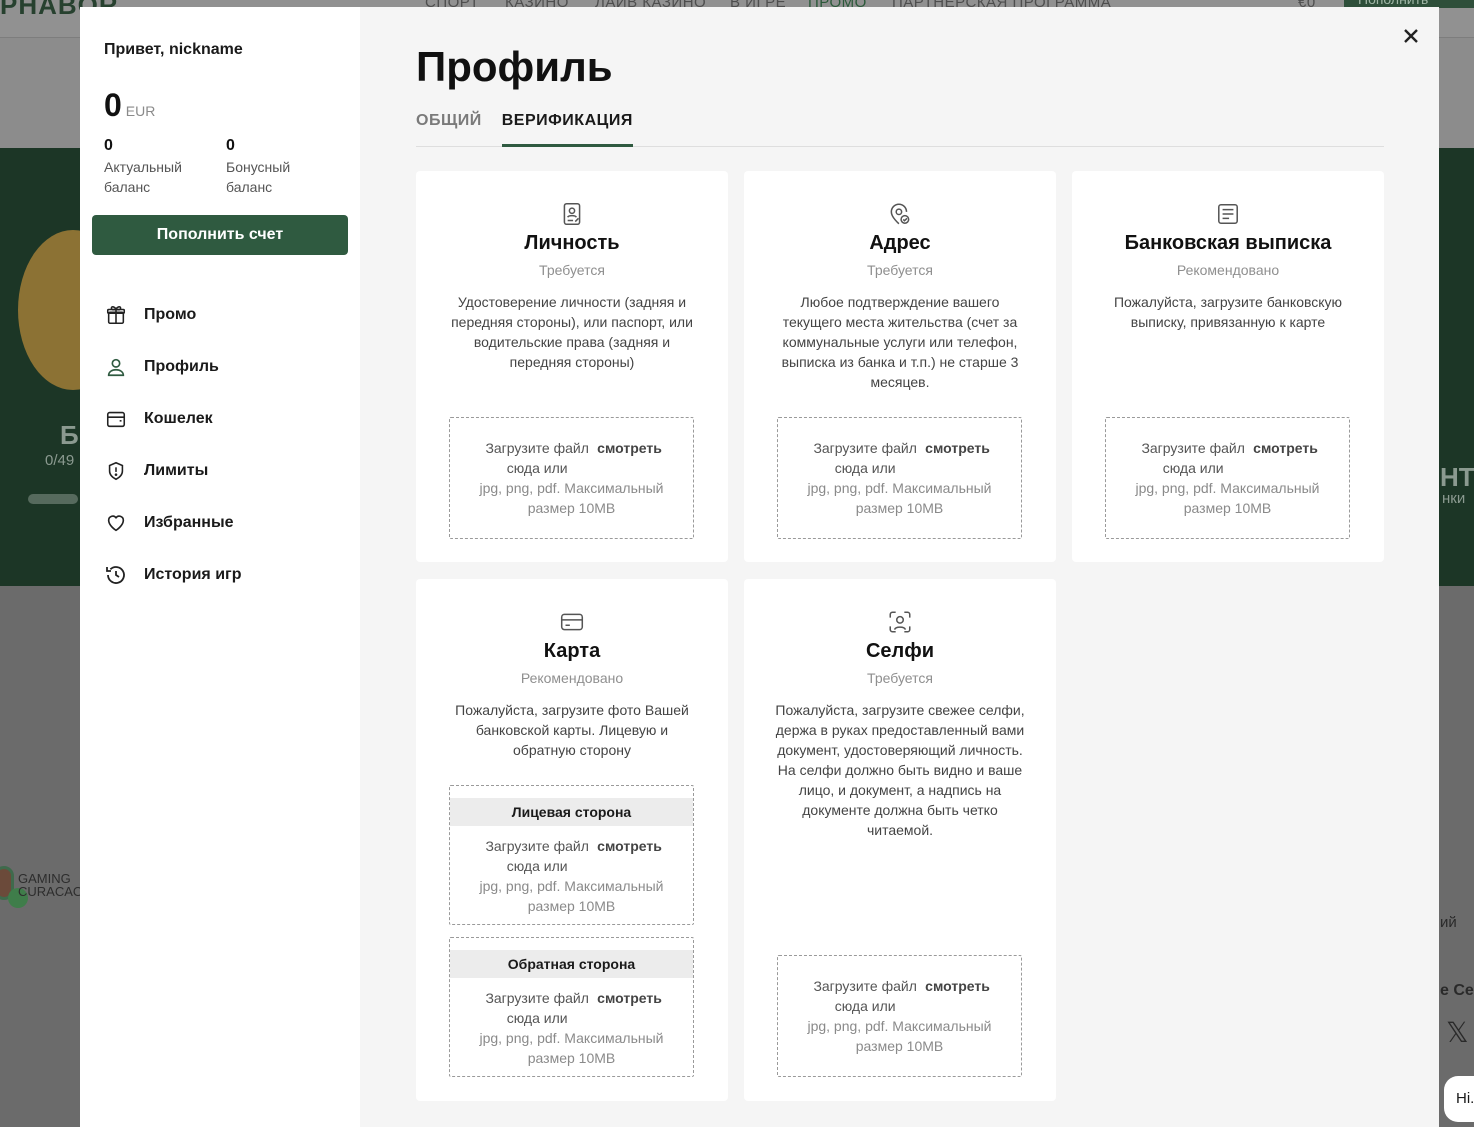 The image size is (1474, 1127). I want to click on tab-general: ОБЩИЙ, so click(449, 128).